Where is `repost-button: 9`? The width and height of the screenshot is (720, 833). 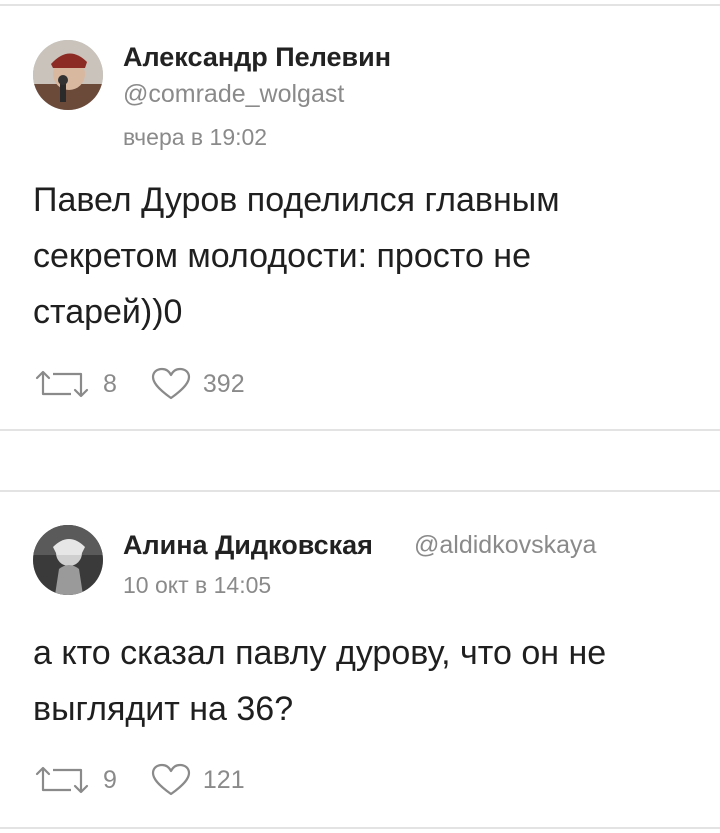 repost-button: 9 is located at coordinates (75, 780).